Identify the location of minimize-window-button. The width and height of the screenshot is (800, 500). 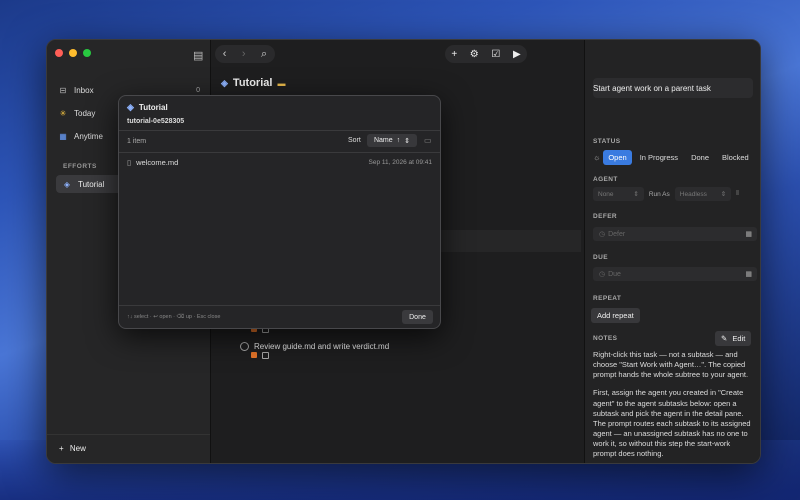
(73, 53).